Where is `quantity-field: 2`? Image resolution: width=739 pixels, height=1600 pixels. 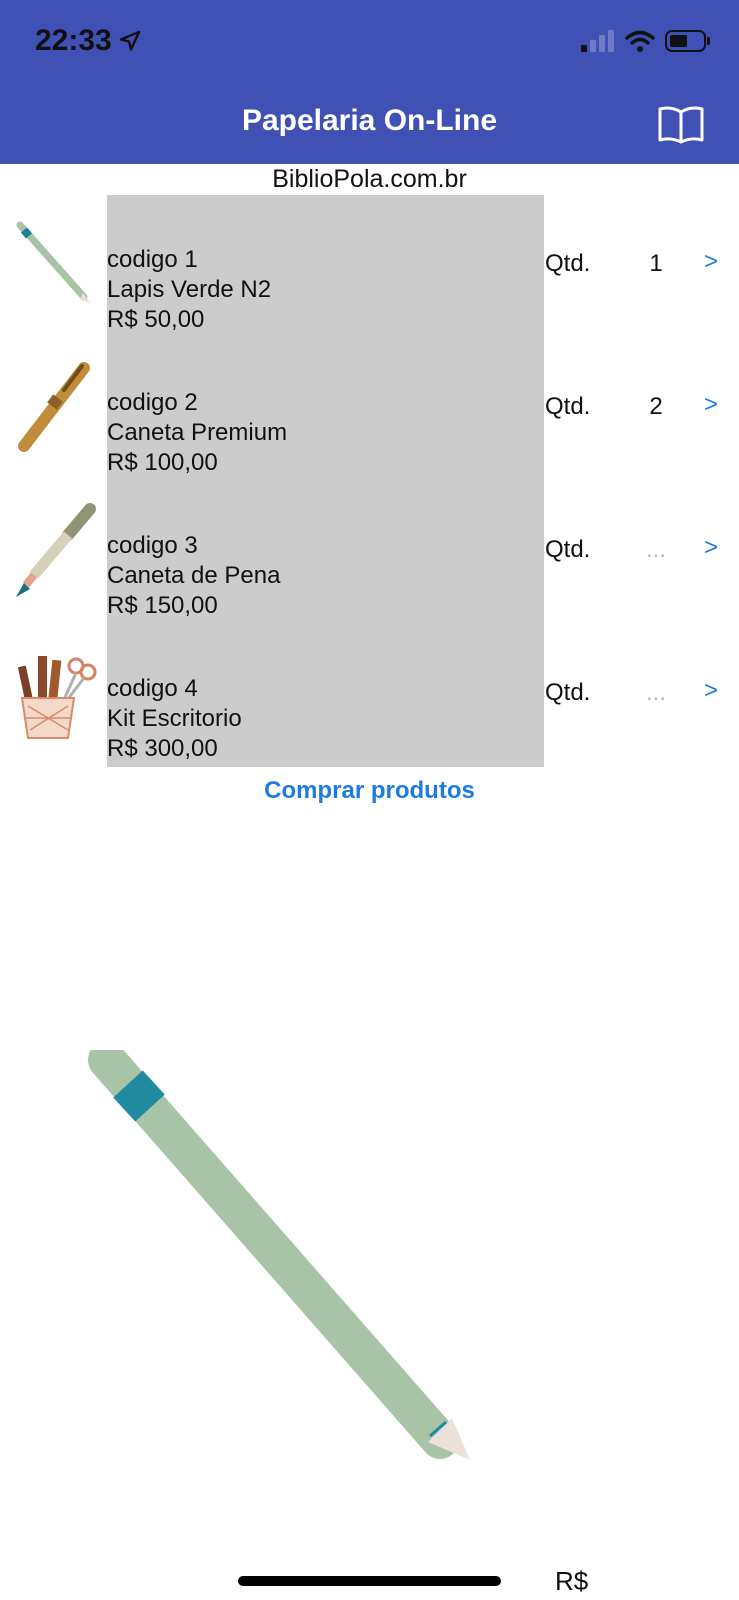 quantity-field: 2 is located at coordinates (656, 407).